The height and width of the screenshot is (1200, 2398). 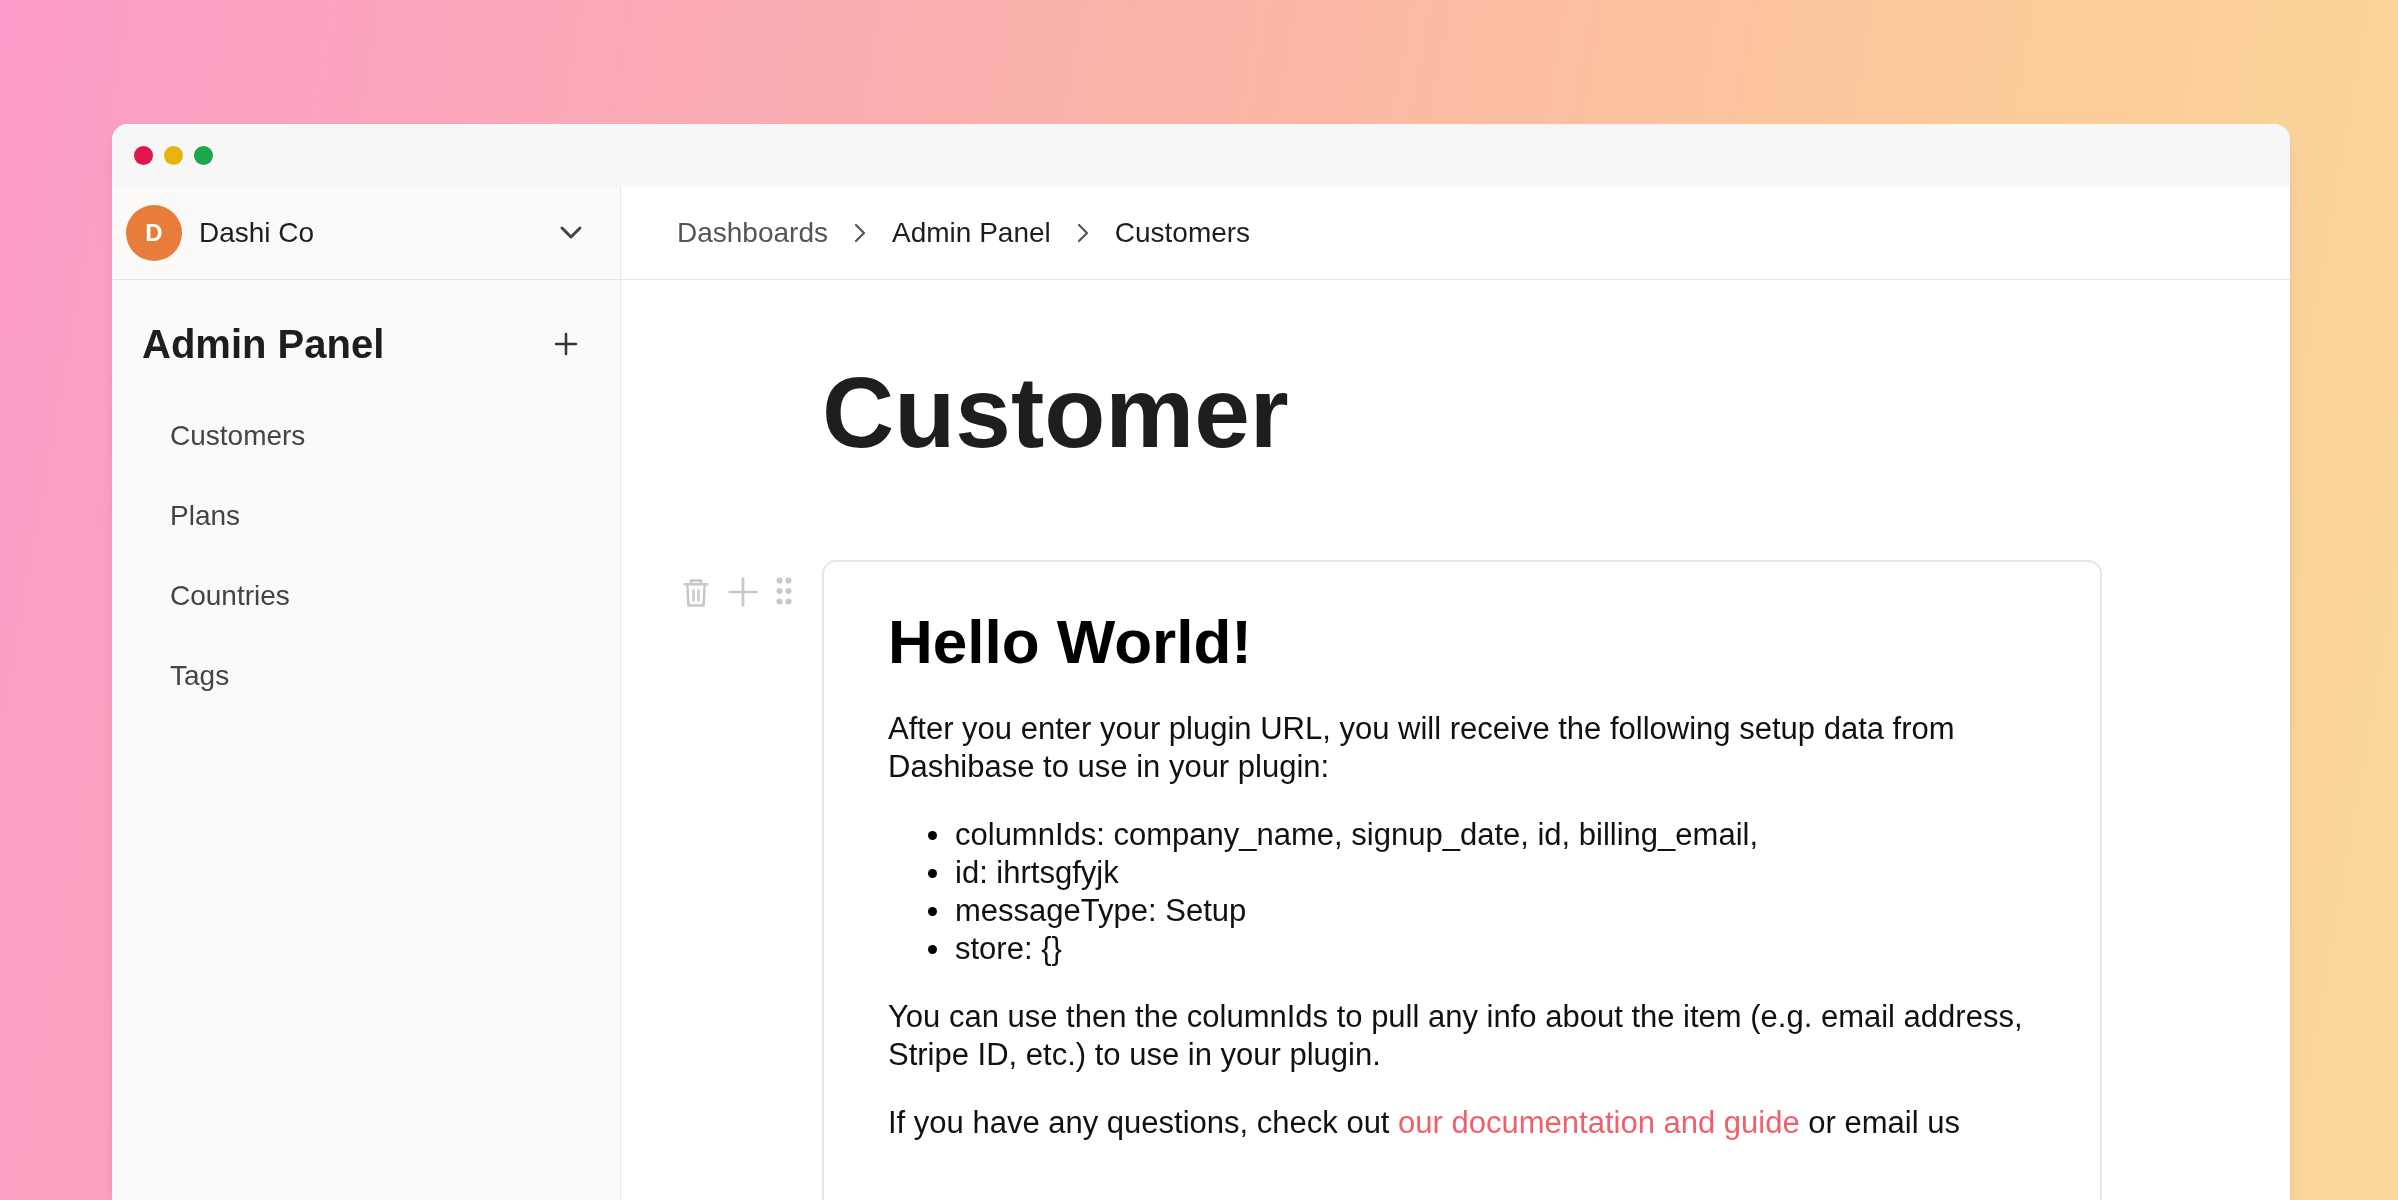 What do you see at coordinates (366, 516) in the screenshot?
I see `sidebar-item: Plans` at bounding box center [366, 516].